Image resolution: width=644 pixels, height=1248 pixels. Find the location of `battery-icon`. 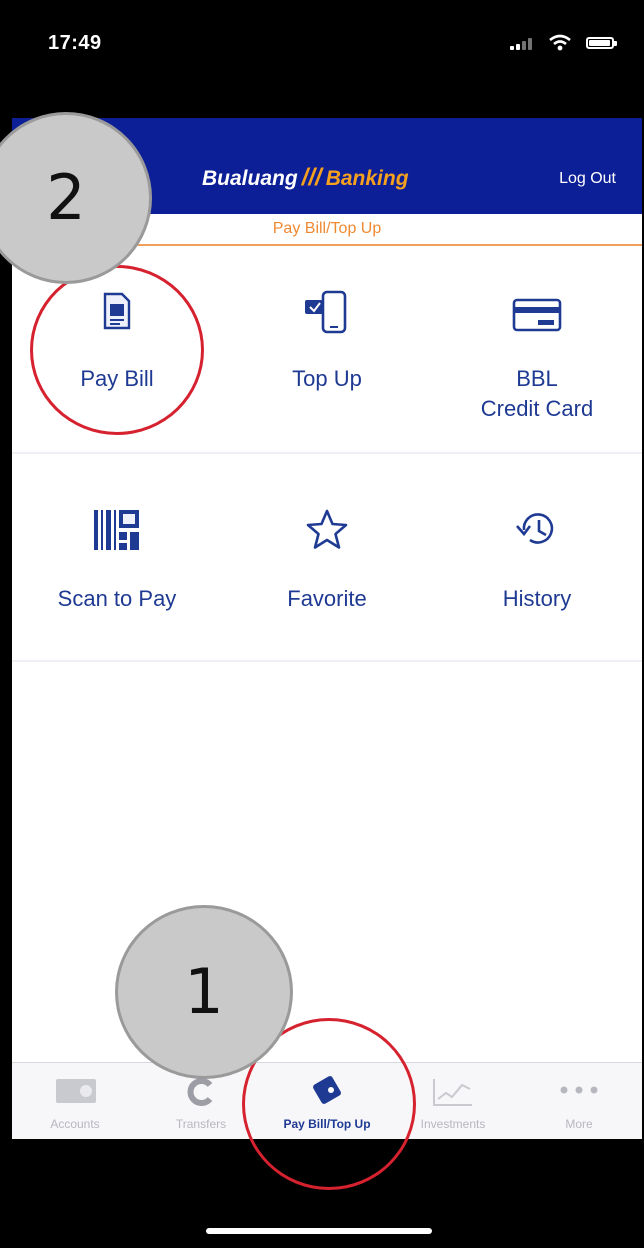

battery-icon is located at coordinates (601, 43).